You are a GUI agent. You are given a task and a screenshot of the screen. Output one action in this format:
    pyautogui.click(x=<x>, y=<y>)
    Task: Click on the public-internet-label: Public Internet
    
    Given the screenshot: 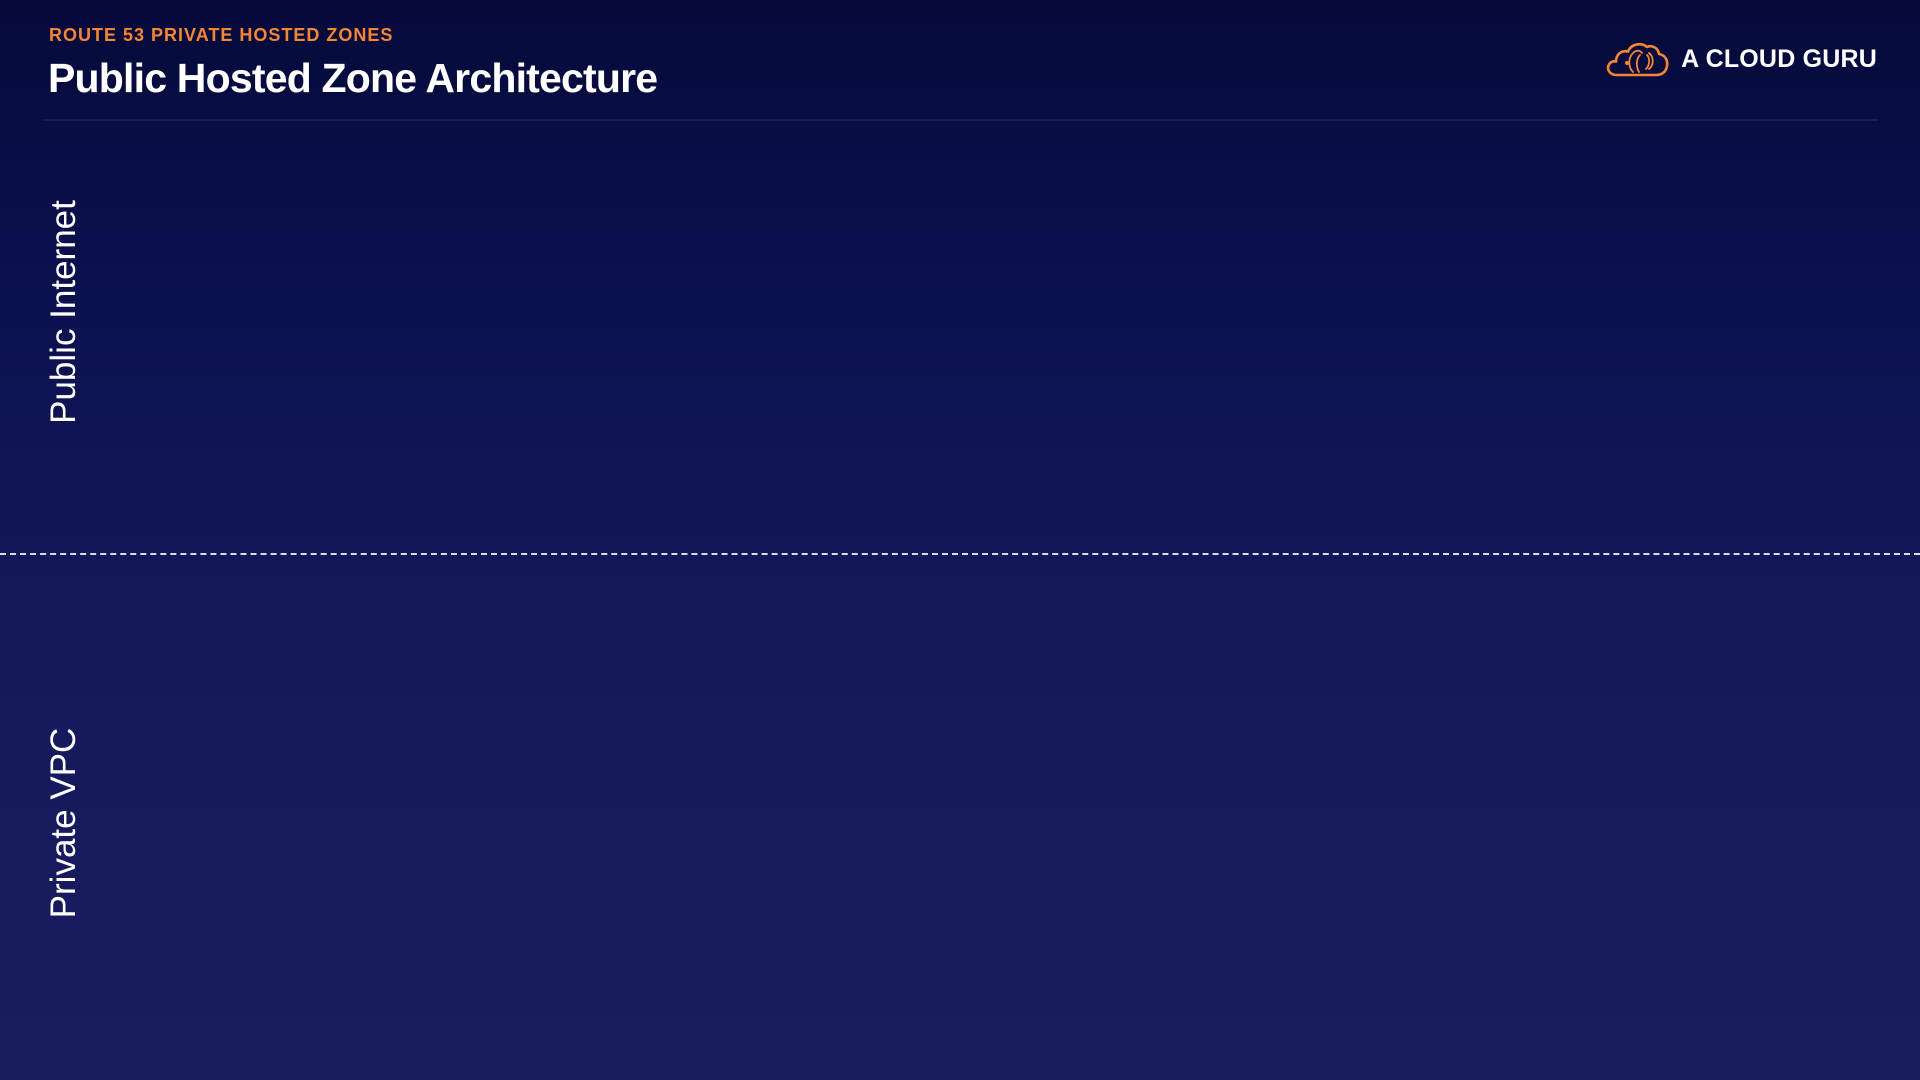 What is the action you would take?
    pyautogui.click(x=63, y=312)
    